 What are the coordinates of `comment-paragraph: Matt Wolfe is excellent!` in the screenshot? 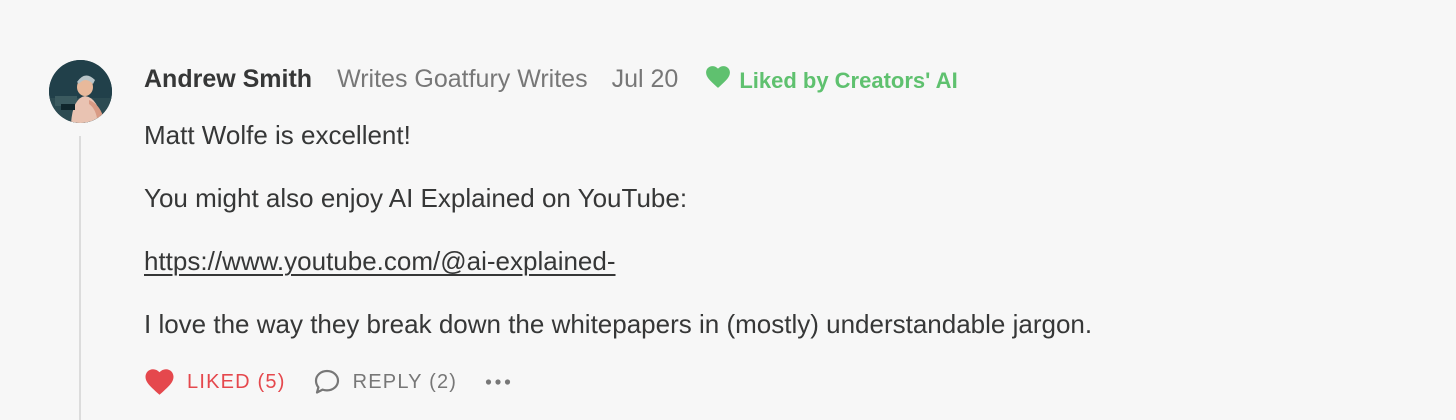 It's located at (277, 135).